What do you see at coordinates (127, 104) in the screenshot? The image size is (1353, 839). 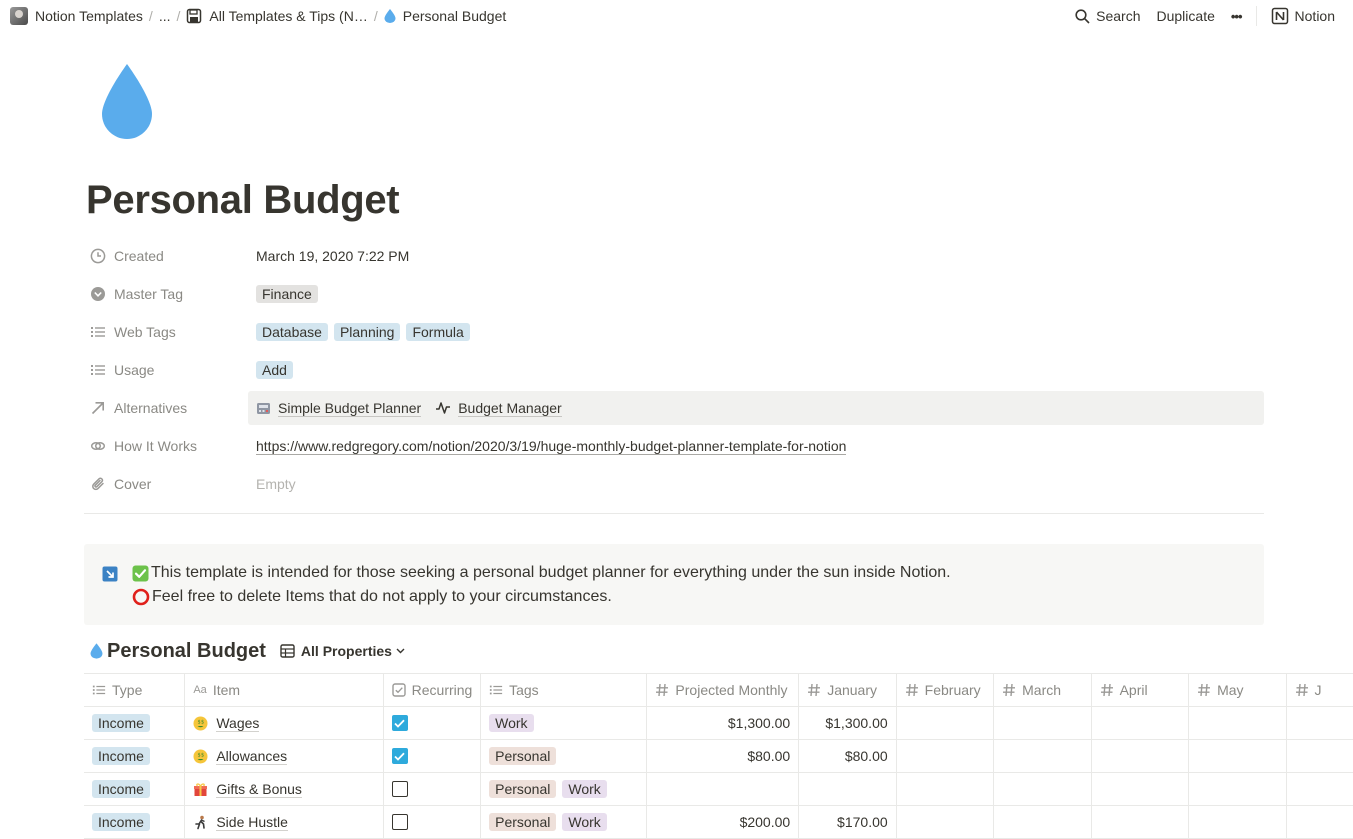 I see `page-icon` at bounding box center [127, 104].